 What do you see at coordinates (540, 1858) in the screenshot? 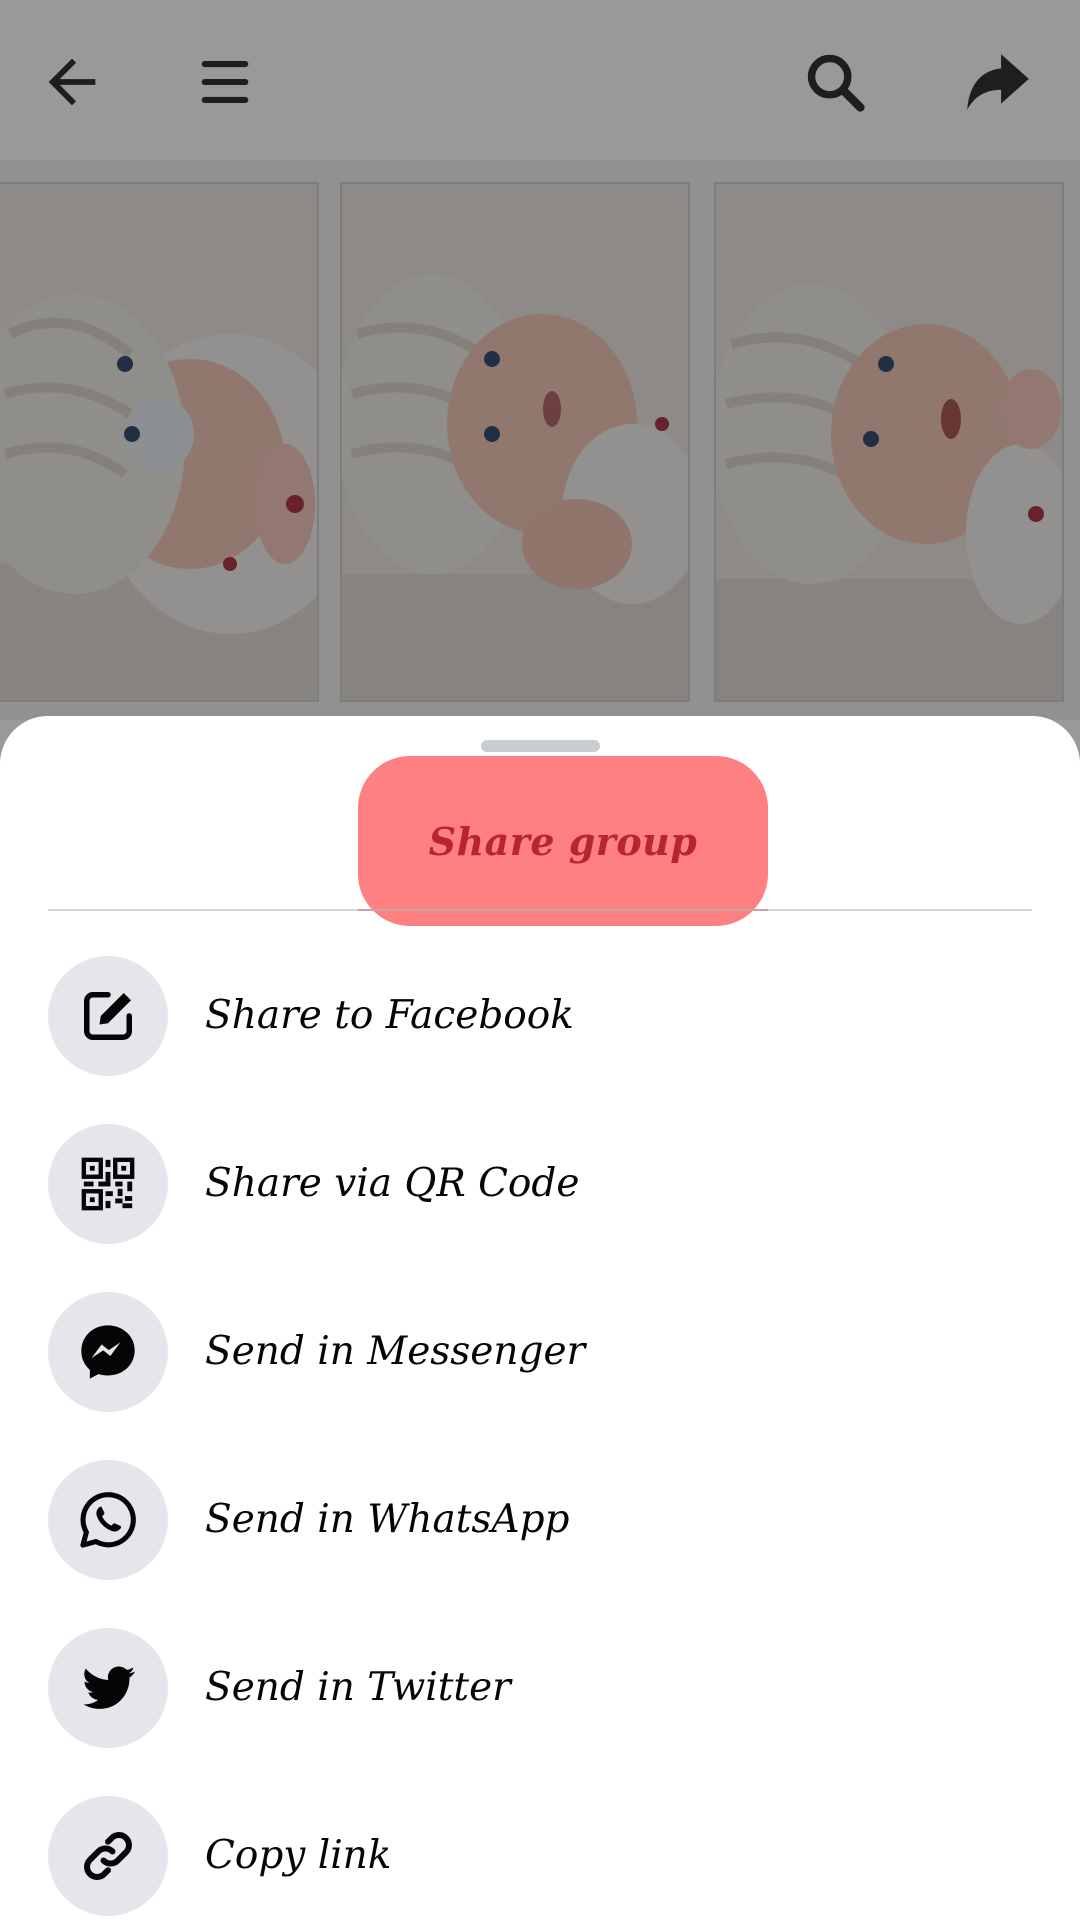
I see `copy-link-option: Copy link` at bounding box center [540, 1858].